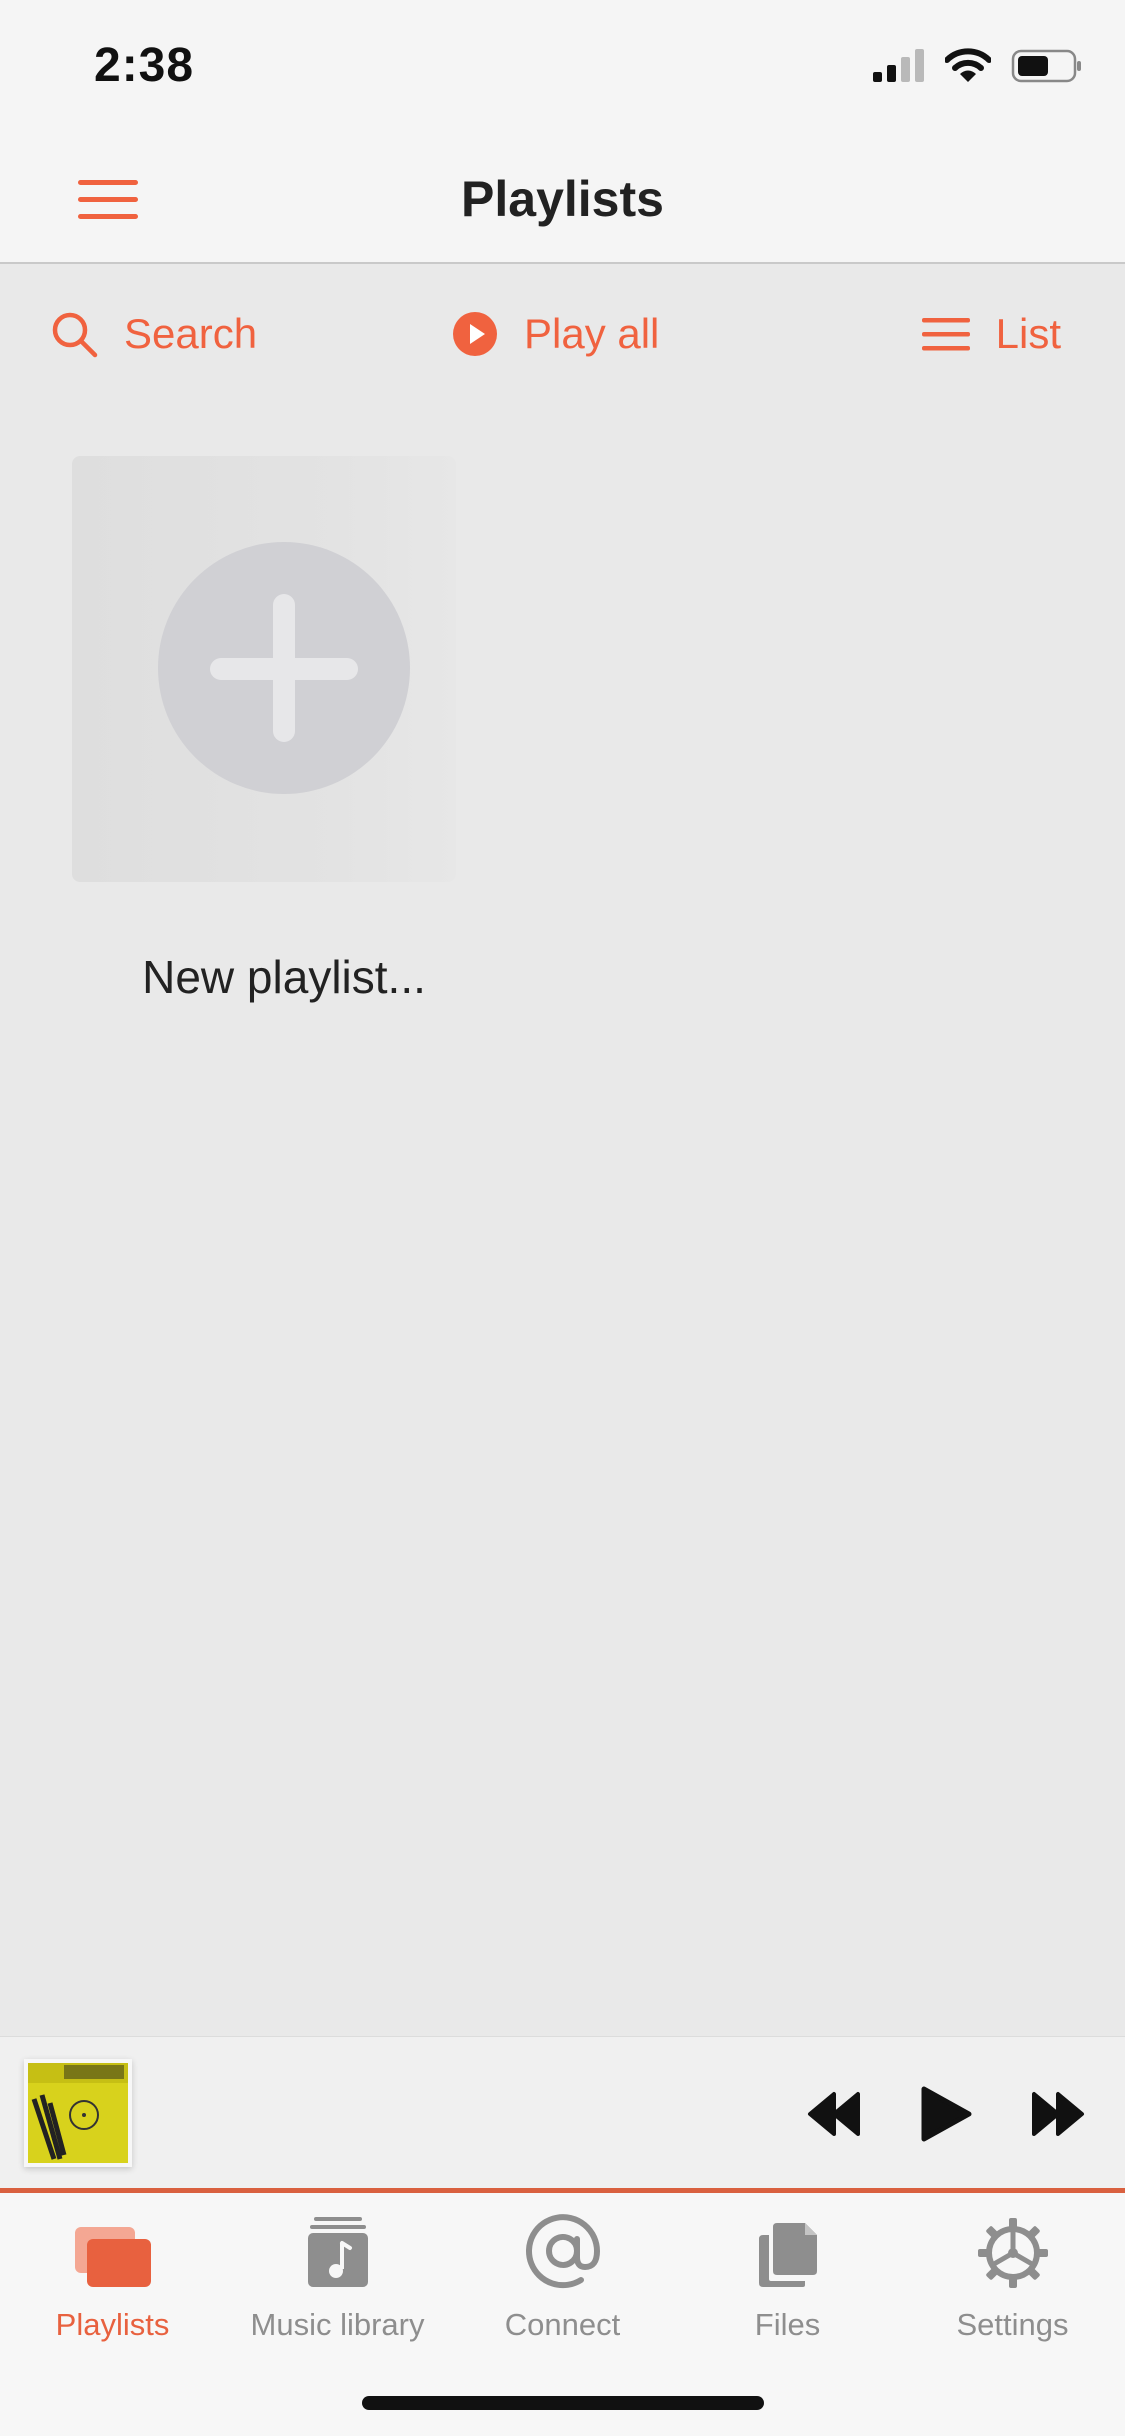 The height and width of the screenshot is (2436, 1125). I want to click on home-indicator, so click(563, 2403).